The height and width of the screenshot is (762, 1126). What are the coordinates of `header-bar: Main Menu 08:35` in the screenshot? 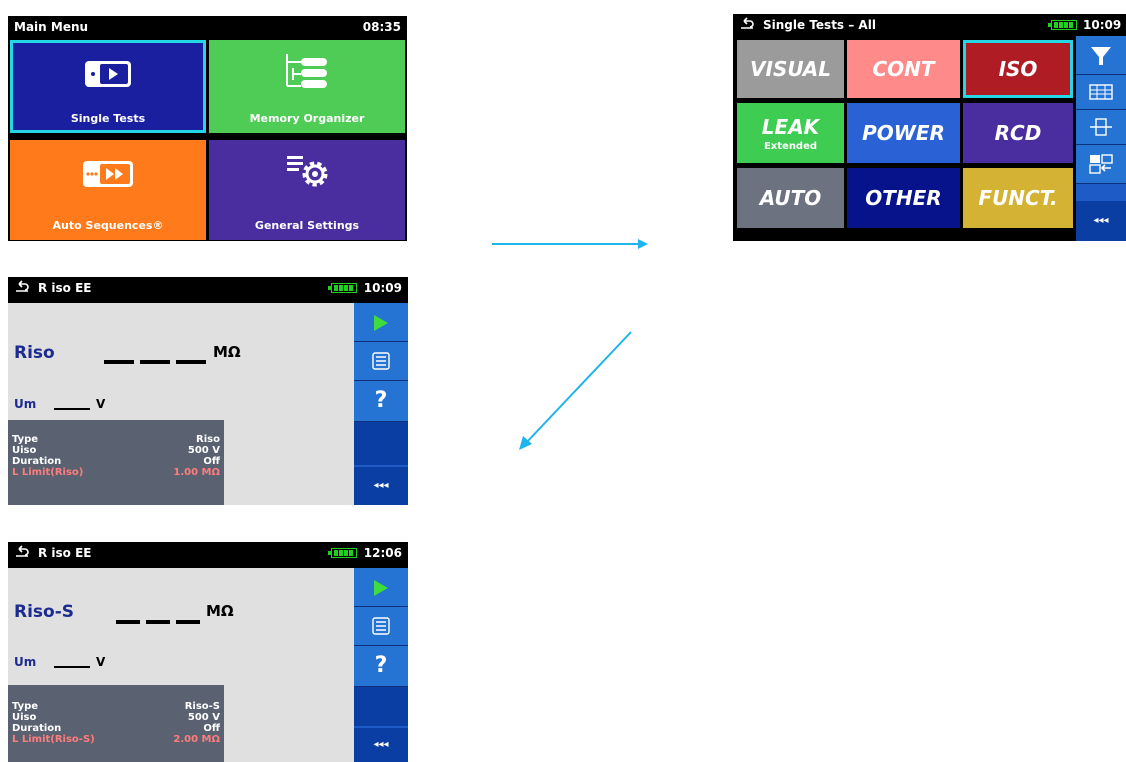 It's located at (207, 27).